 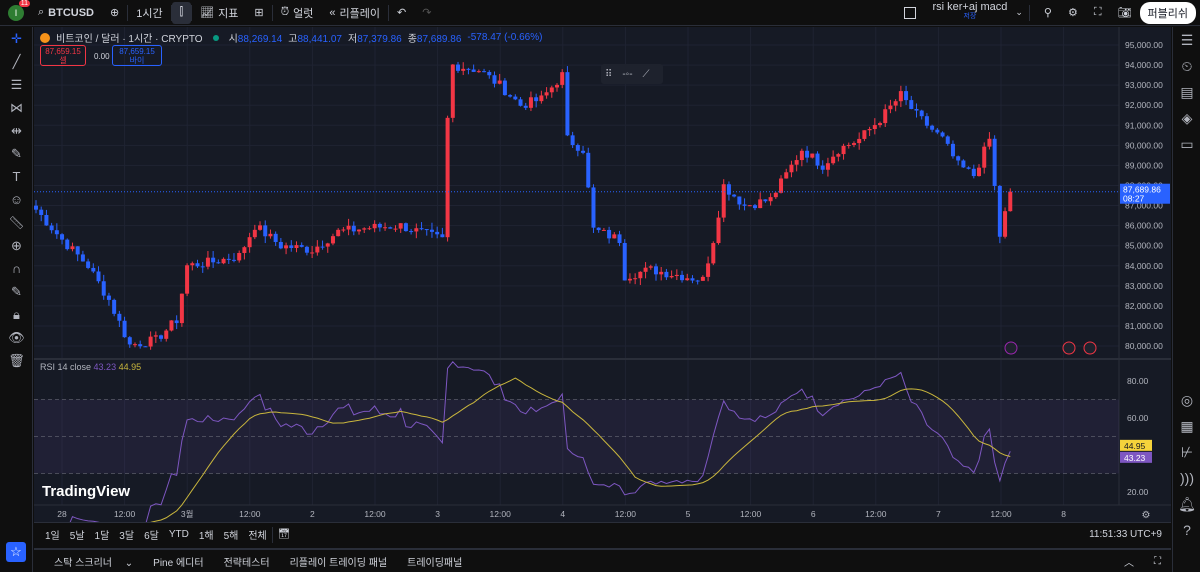 What do you see at coordinates (178, 561) in the screenshot?
I see `tab-pine-editor: Pine 에디터` at bounding box center [178, 561].